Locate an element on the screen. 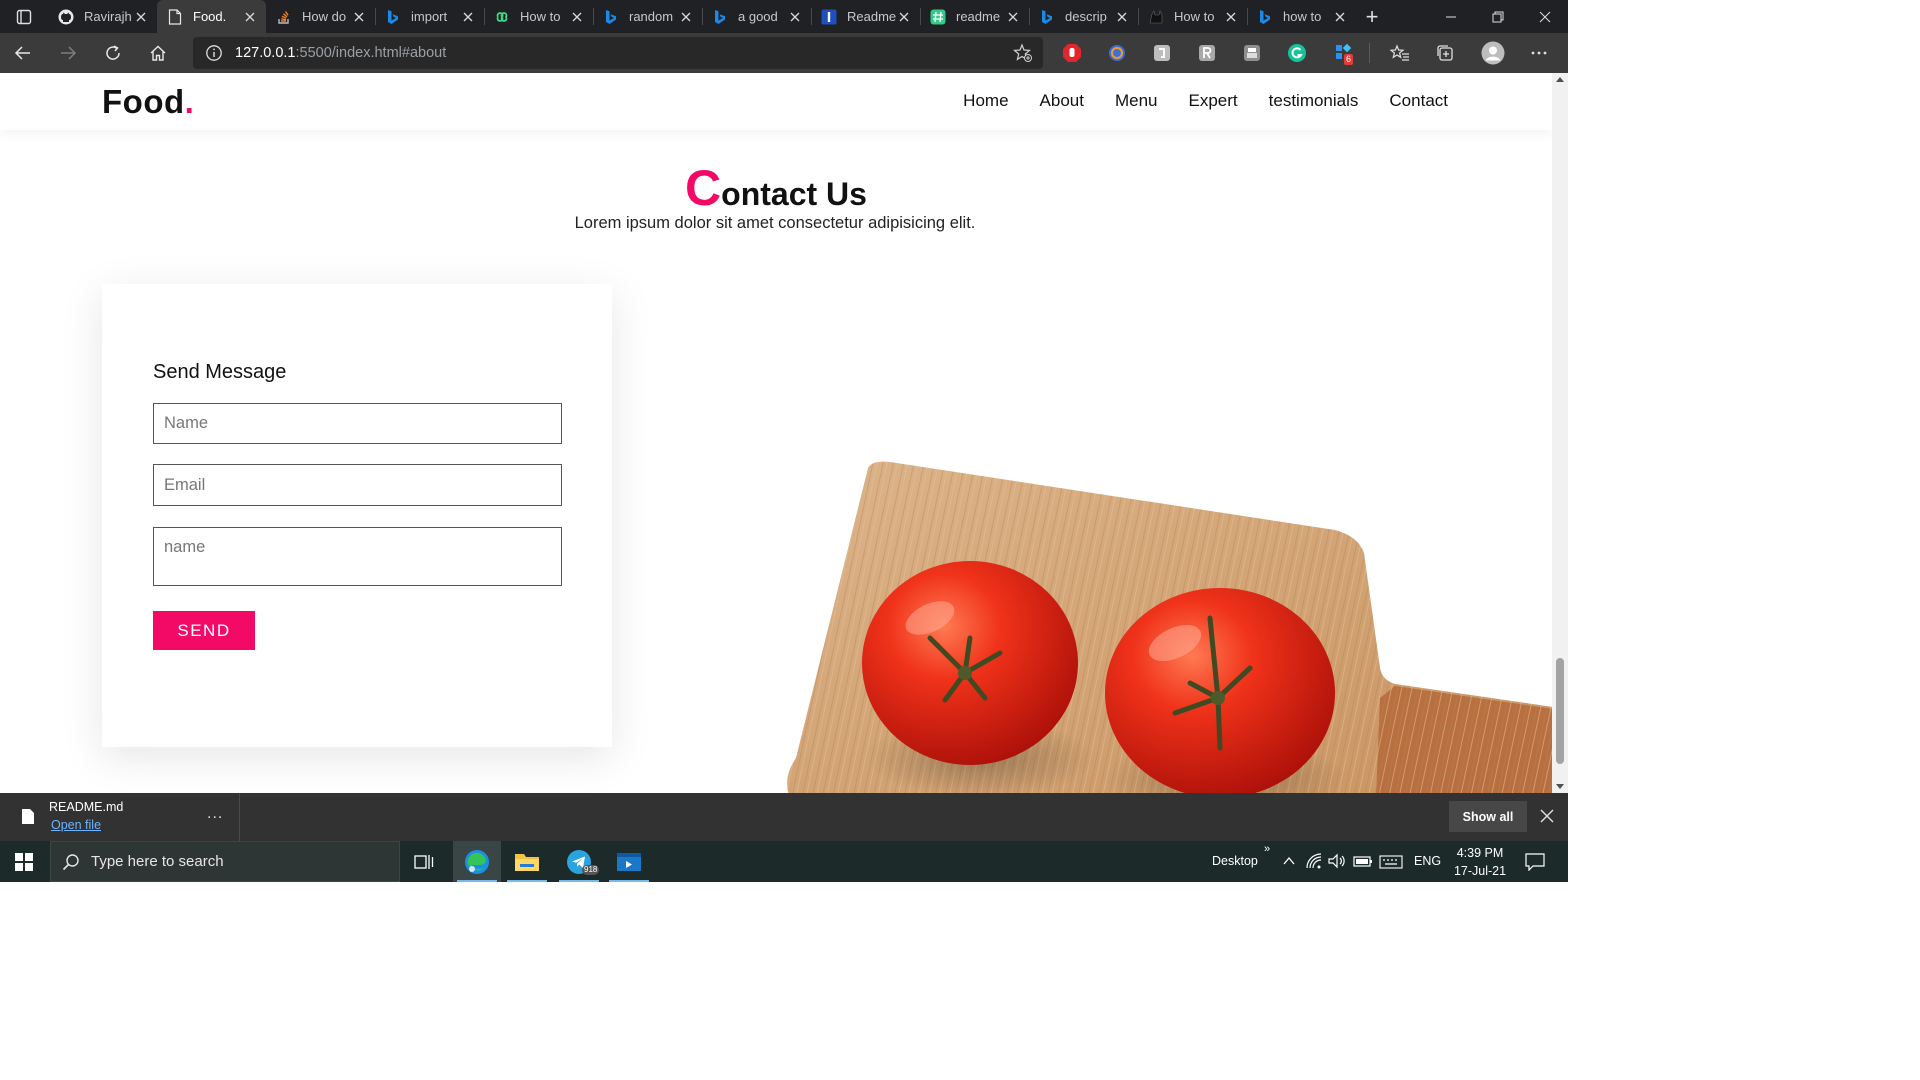  settings-more-button is located at coordinates (1539, 53).